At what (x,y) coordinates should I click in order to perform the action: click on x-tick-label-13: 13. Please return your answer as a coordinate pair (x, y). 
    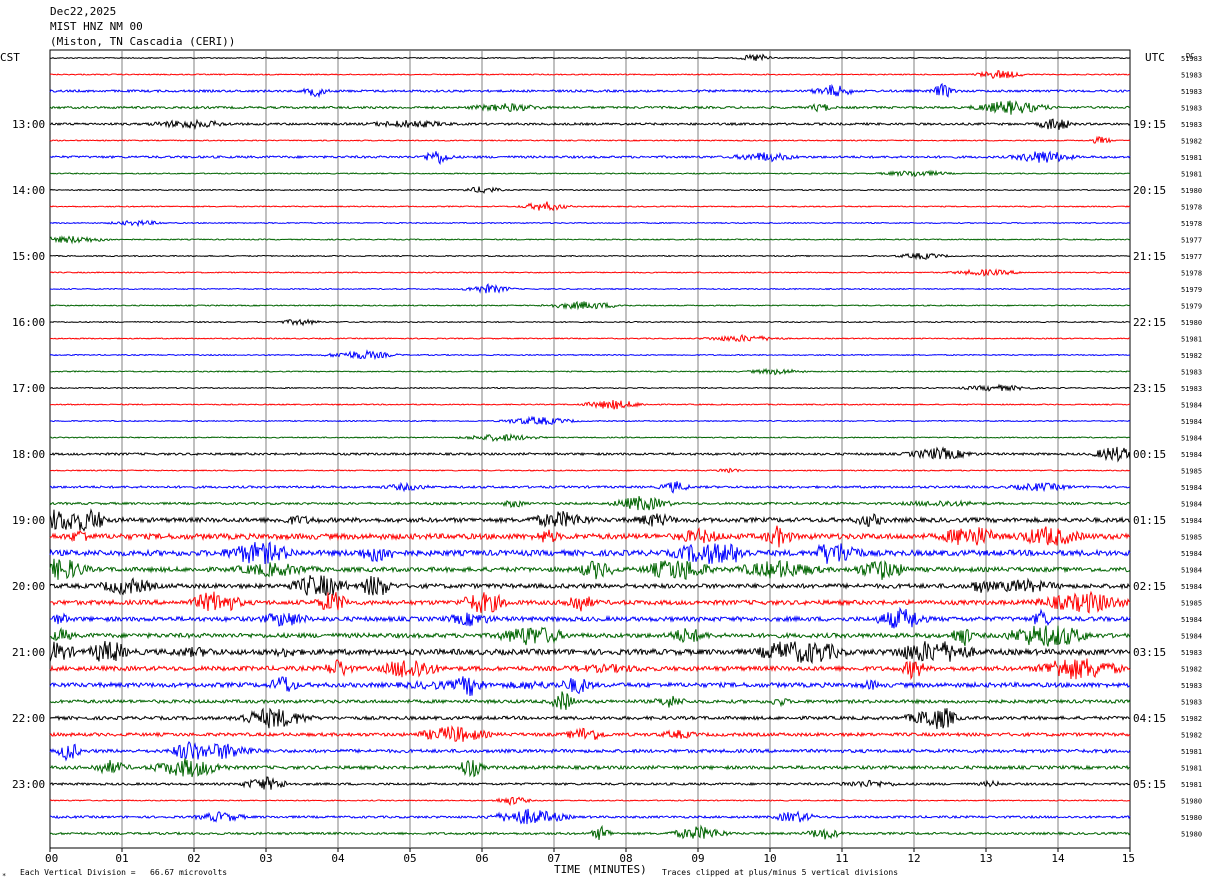
    Looking at the image, I should click on (985, 858).